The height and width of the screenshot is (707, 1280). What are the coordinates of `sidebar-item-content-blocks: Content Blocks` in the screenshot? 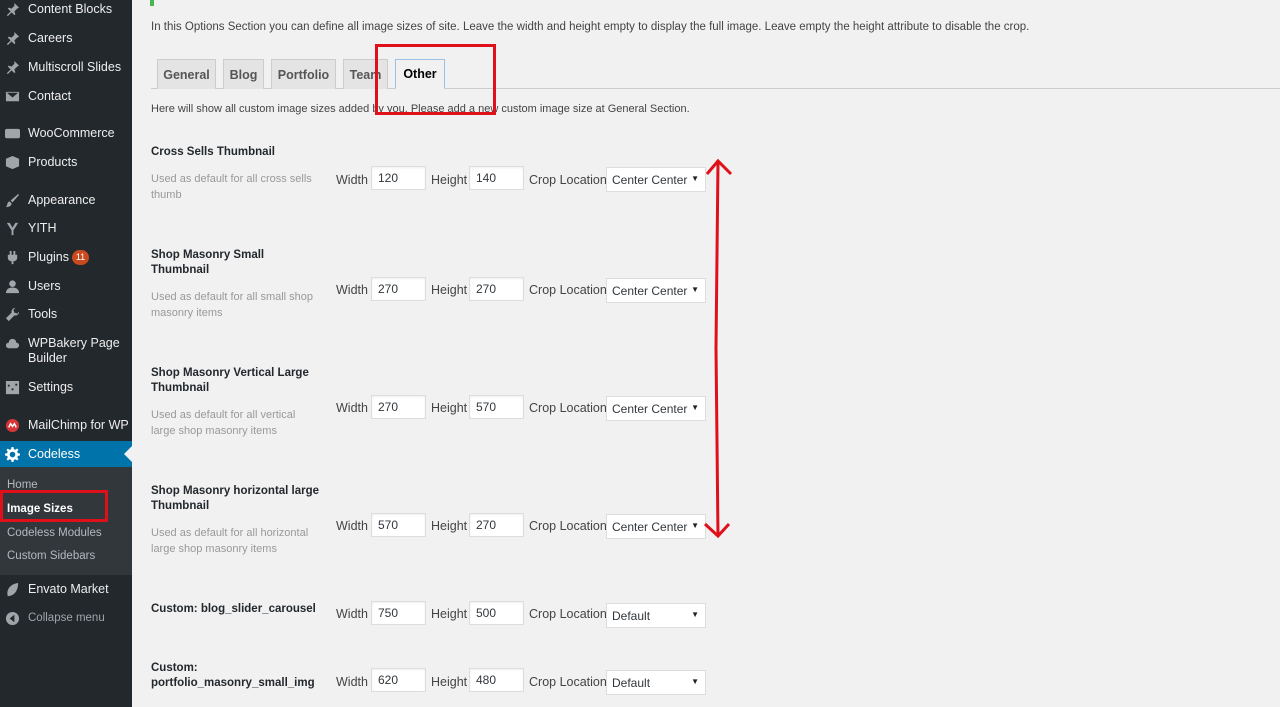 It's located at (66, 9).